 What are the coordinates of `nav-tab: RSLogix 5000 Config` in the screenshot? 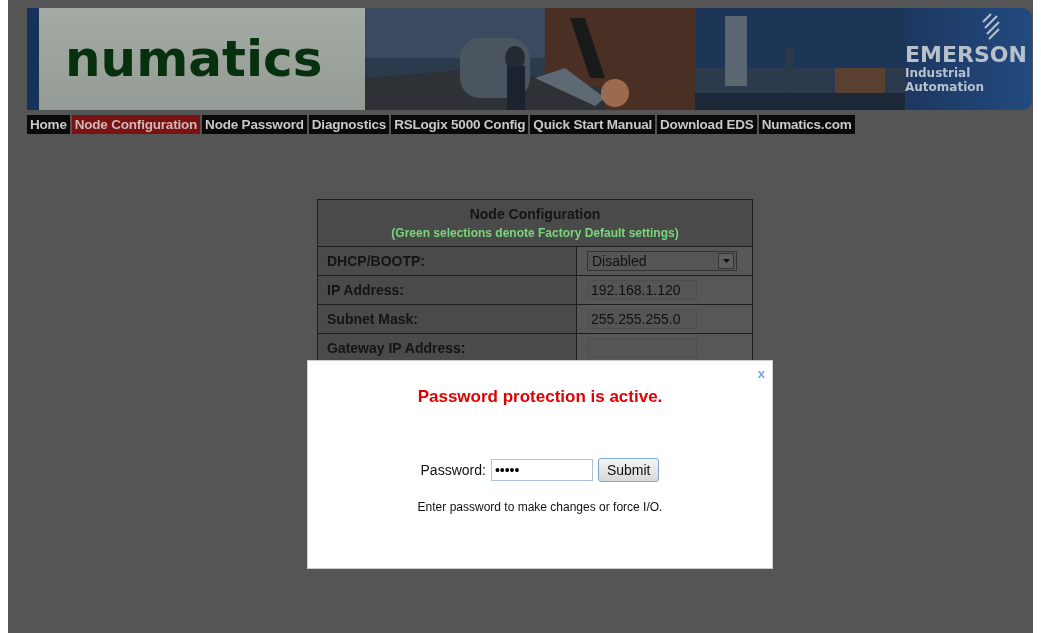 It's located at (460, 124).